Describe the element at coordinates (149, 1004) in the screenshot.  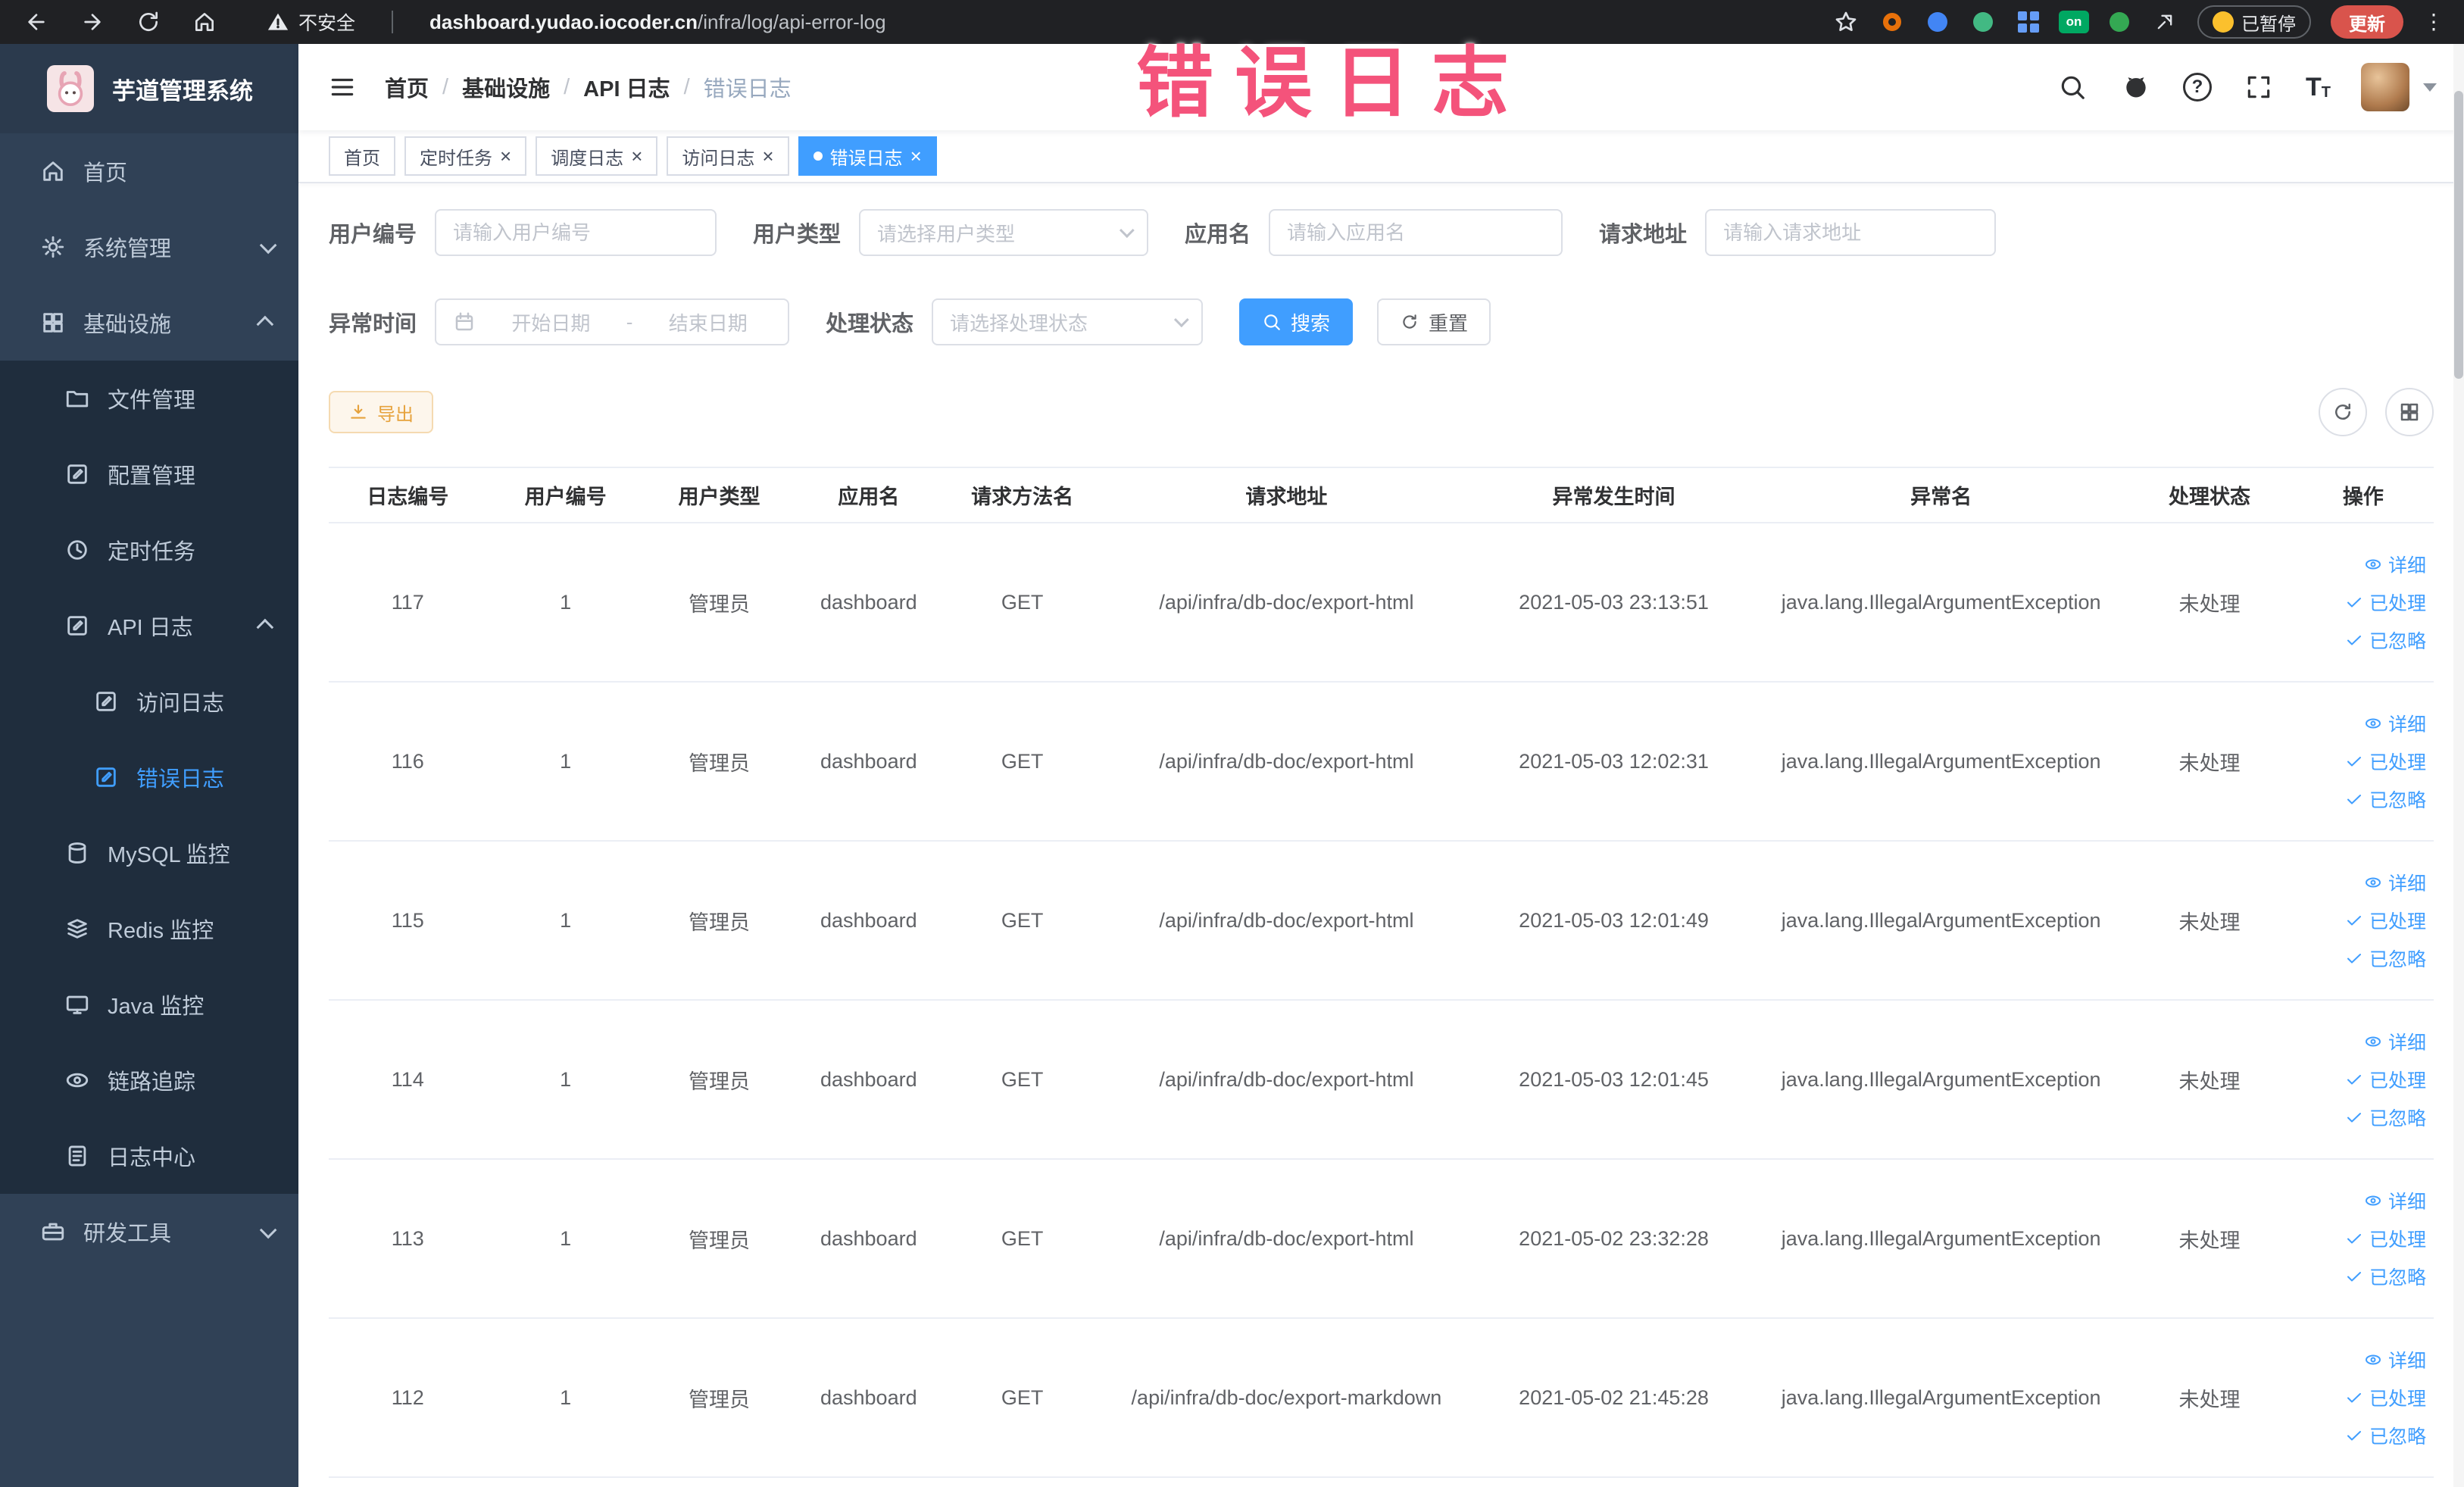
I see `sidebar-item-java-monitor: Java 监控` at that location.